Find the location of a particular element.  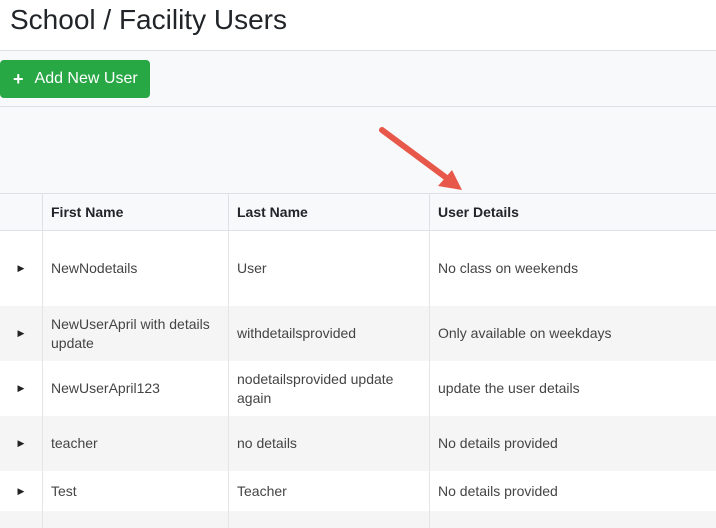

cell-user-details: No class on weekends is located at coordinates (572, 268).